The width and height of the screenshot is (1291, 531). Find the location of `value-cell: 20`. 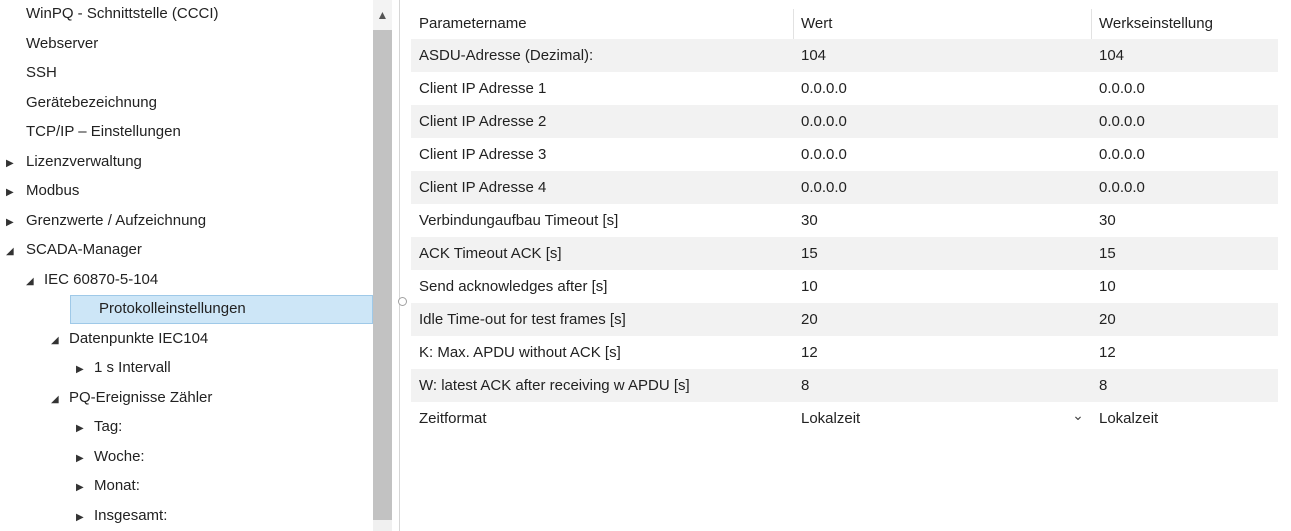

value-cell: 20 is located at coordinates (809, 319).